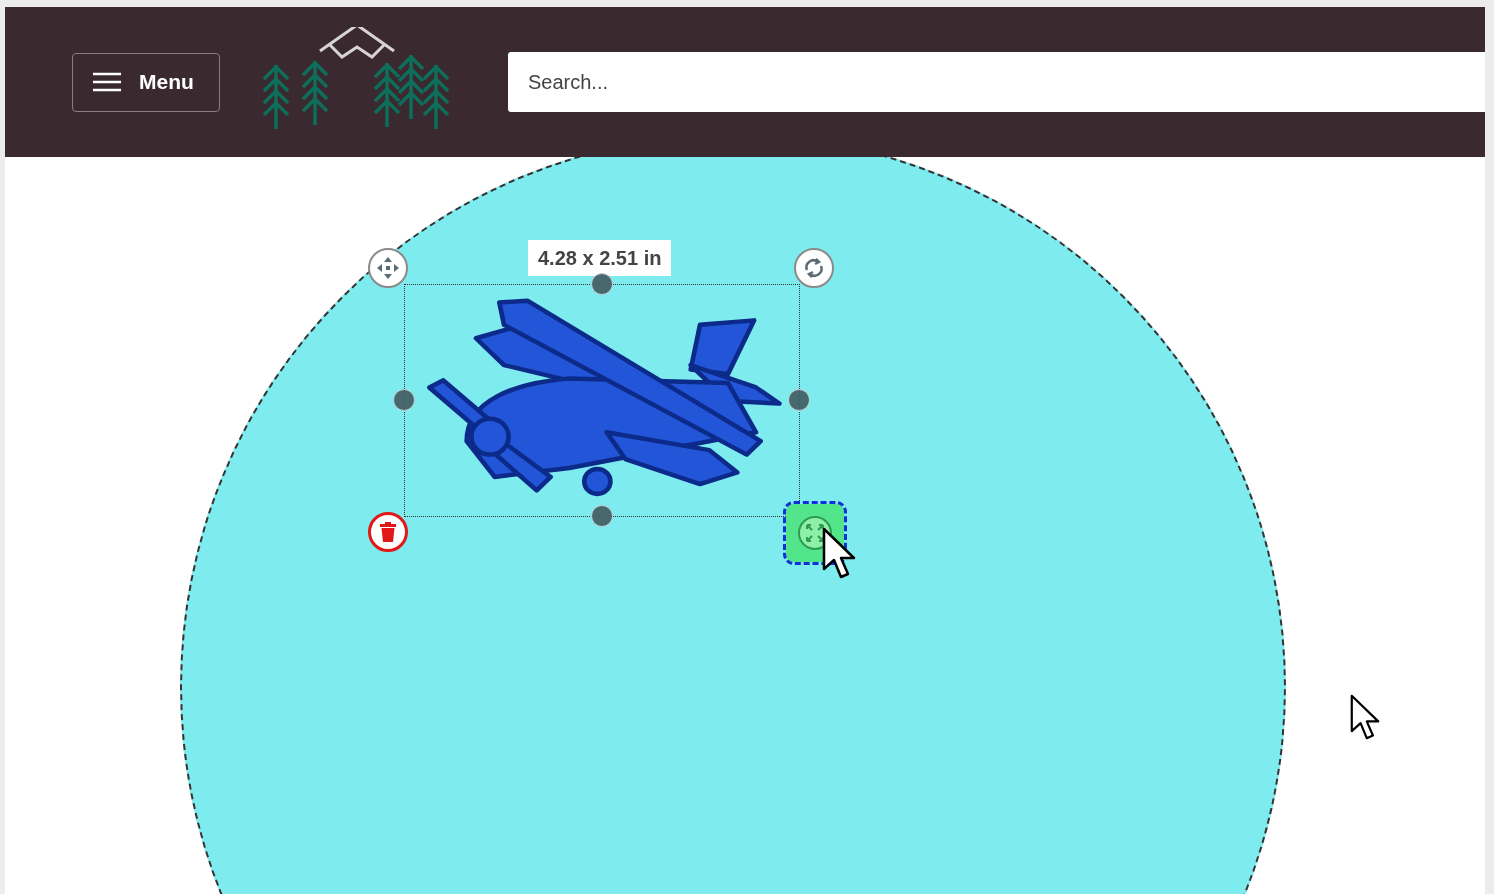 This screenshot has width=1494, height=894. What do you see at coordinates (388, 268) in the screenshot?
I see `move-icon` at bounding box center [388, 268].